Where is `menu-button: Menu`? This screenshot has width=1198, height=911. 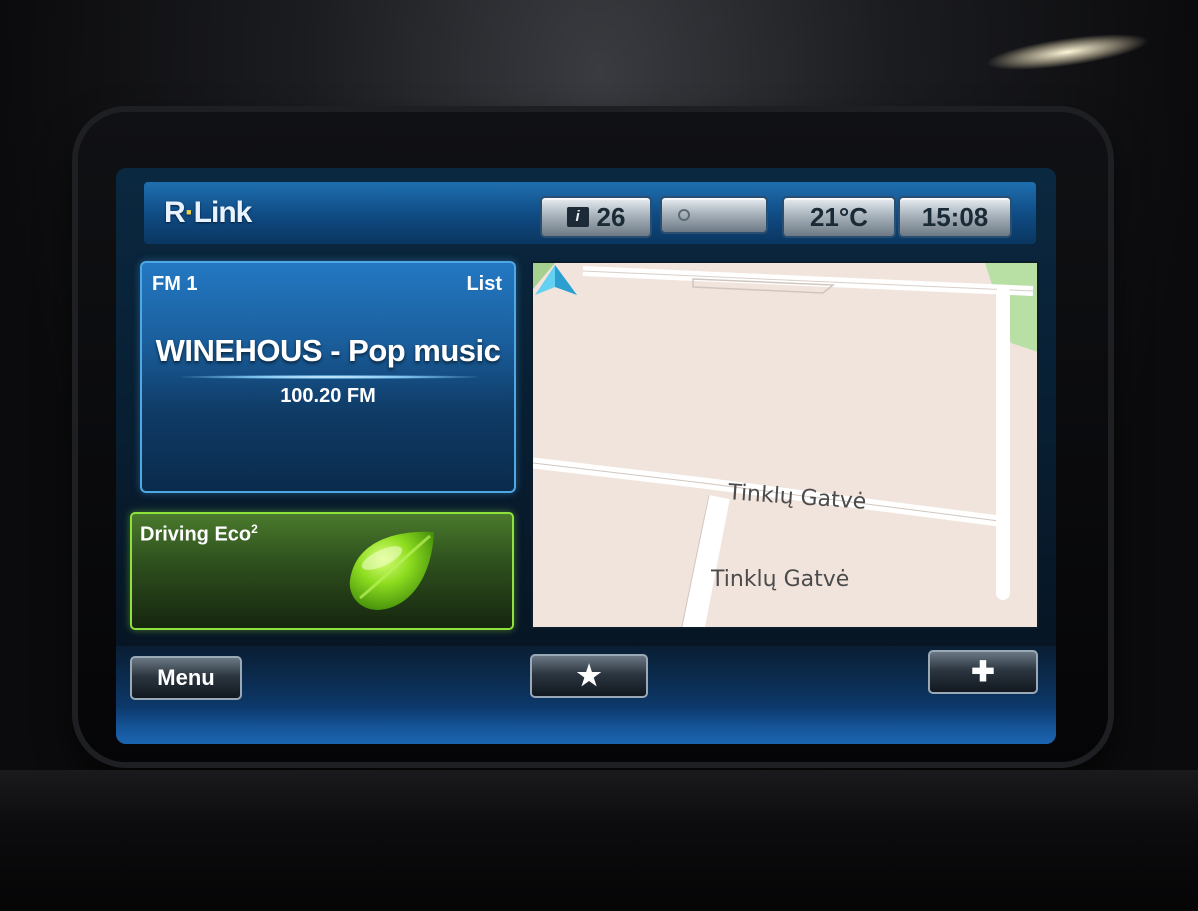 menu-button: Menu is located at coordinates (186, 678).